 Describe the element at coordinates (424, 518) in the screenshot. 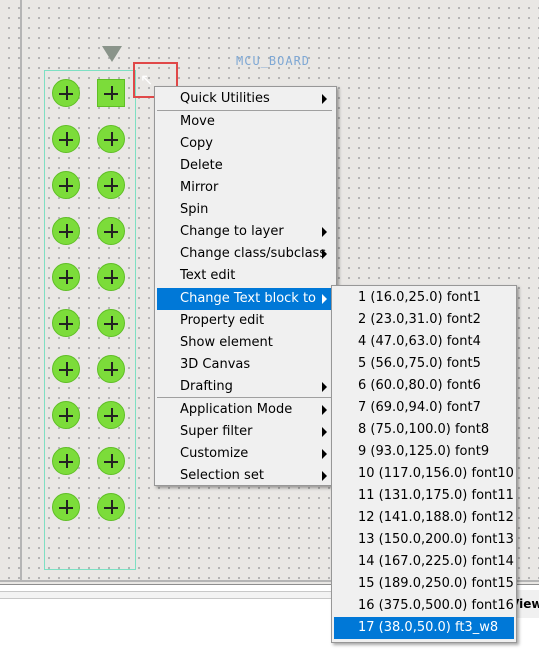

I see `text-block-option: 12 (141.0,188.0) font12` at that location.